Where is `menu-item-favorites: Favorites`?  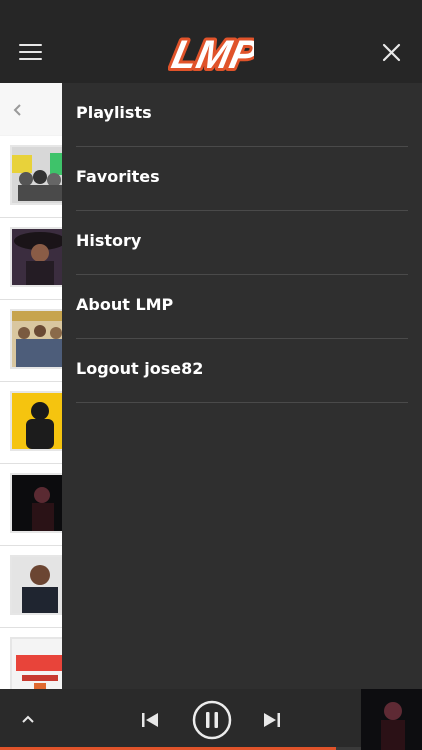 menu-item-favorites: Favorites is located at coordinates (242, 179).